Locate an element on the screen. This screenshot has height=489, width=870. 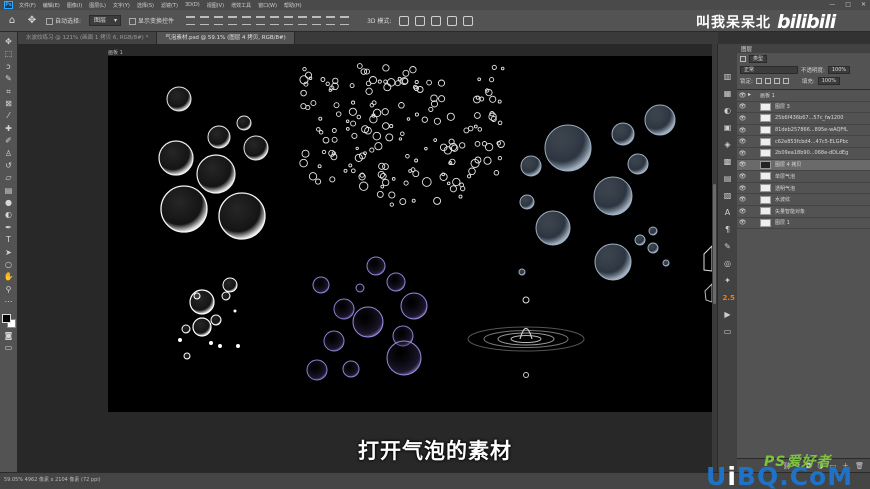
align-hcenter-icon is located at coordinates (247, 20).